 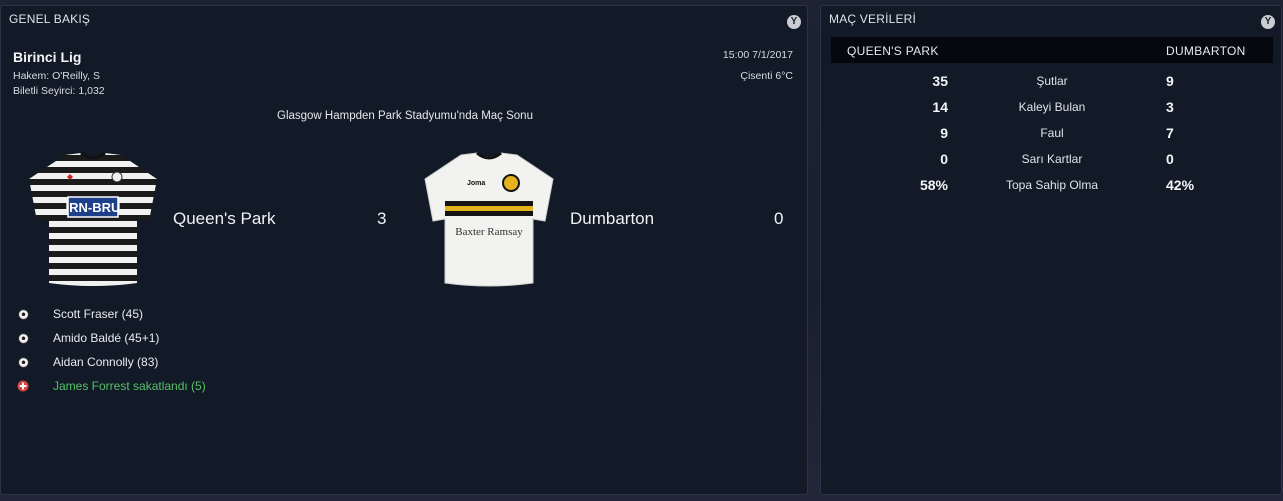 What do you see at coordinates (1180, 185) in the screenshot?
I see `stat-away-value: 42%` at bounding box center [1180, 185].